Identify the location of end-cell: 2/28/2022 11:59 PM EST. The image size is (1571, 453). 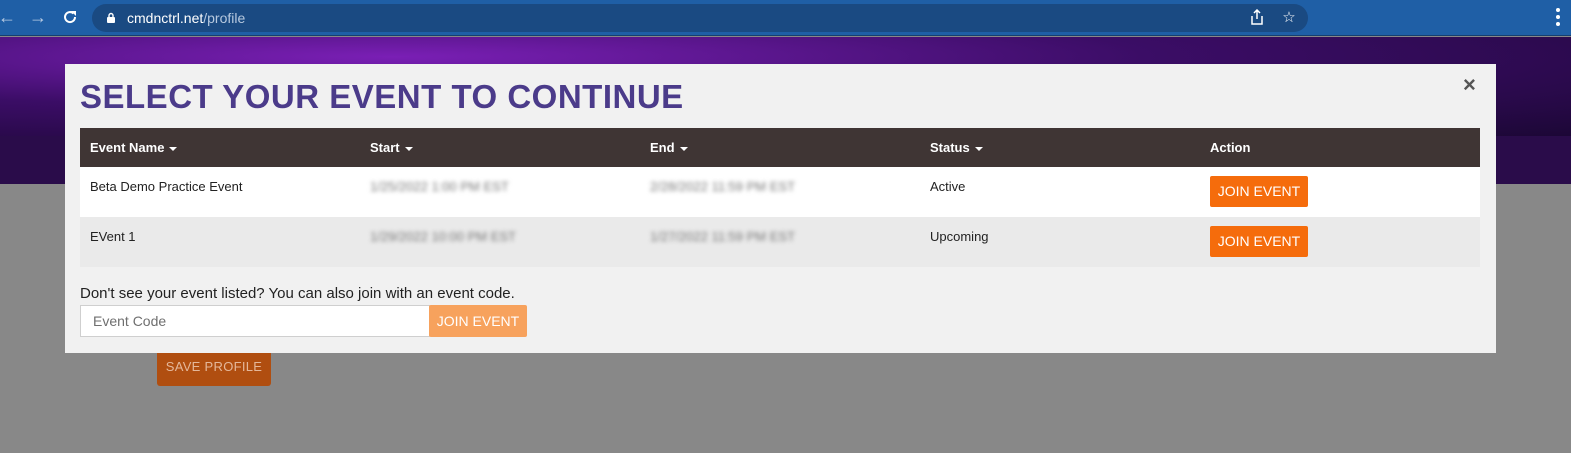
(780, 192).